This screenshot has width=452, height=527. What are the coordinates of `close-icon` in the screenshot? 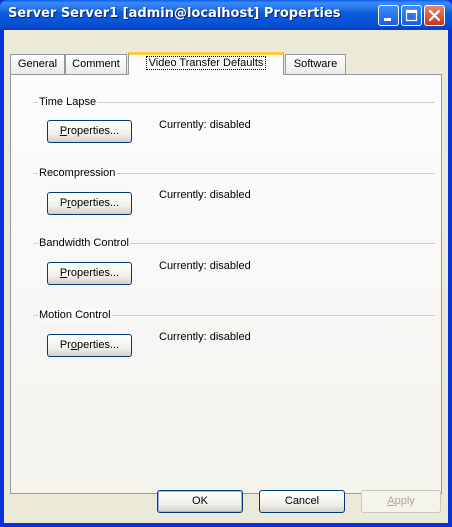 It's located at (434, 15).